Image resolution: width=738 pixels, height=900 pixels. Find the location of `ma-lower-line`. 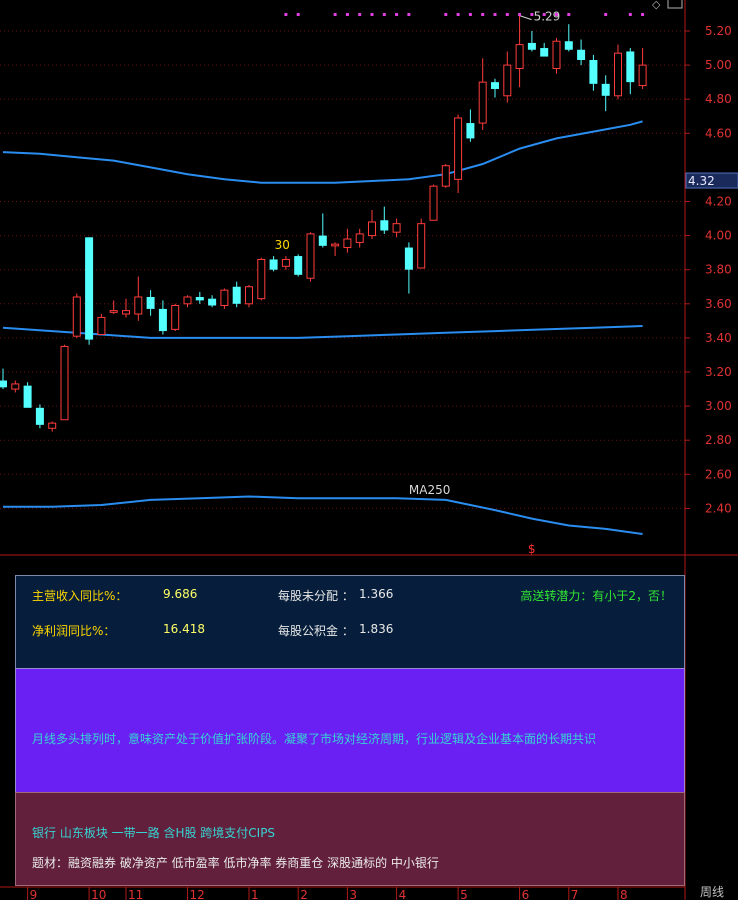

ma-lower-line is located at coordinates (323, 515).